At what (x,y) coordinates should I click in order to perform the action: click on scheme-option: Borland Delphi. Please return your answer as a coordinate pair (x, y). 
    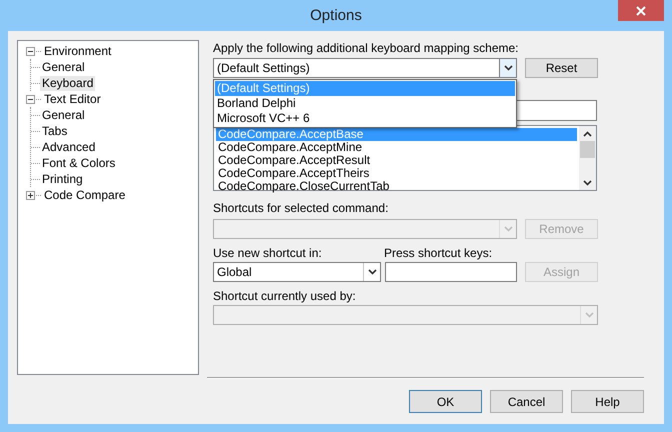
    Looking at the image, I should click on (365, 103).